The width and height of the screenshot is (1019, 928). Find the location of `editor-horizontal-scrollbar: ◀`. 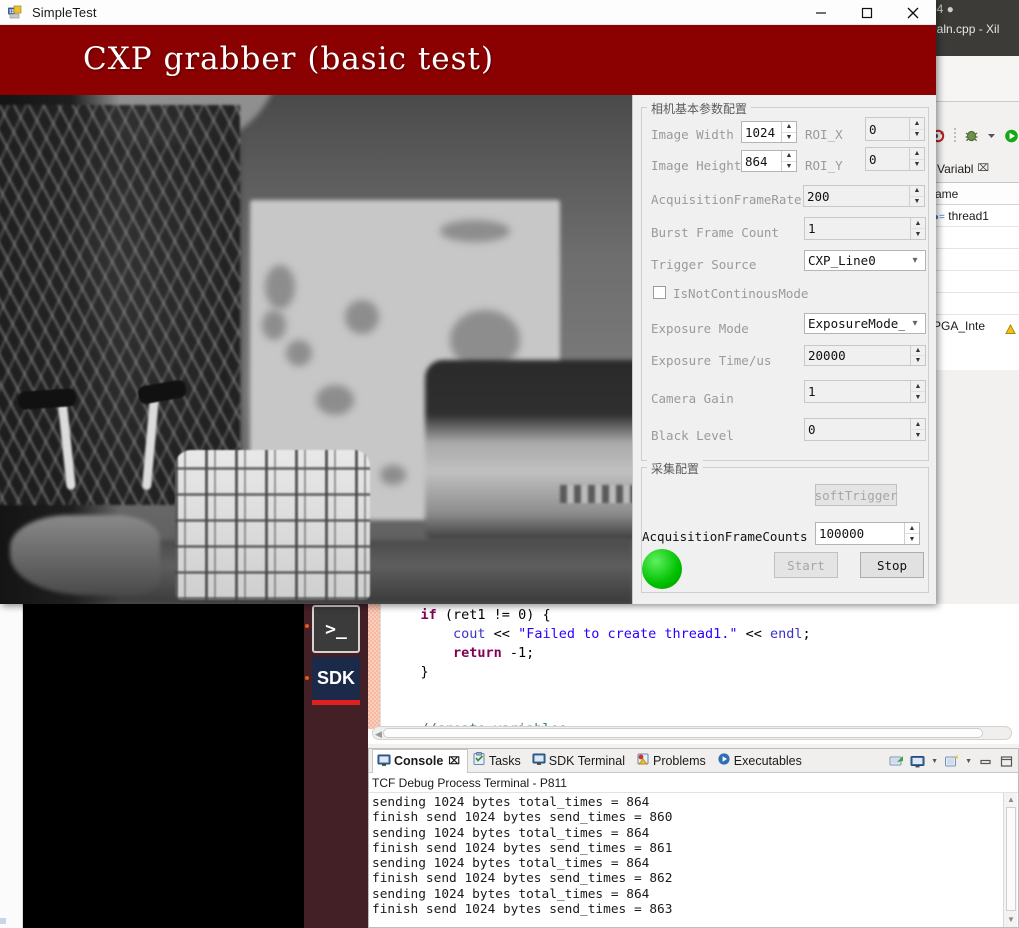

editor-horizontal-scrollbar: ◀ is located at coordinates (692, 733).